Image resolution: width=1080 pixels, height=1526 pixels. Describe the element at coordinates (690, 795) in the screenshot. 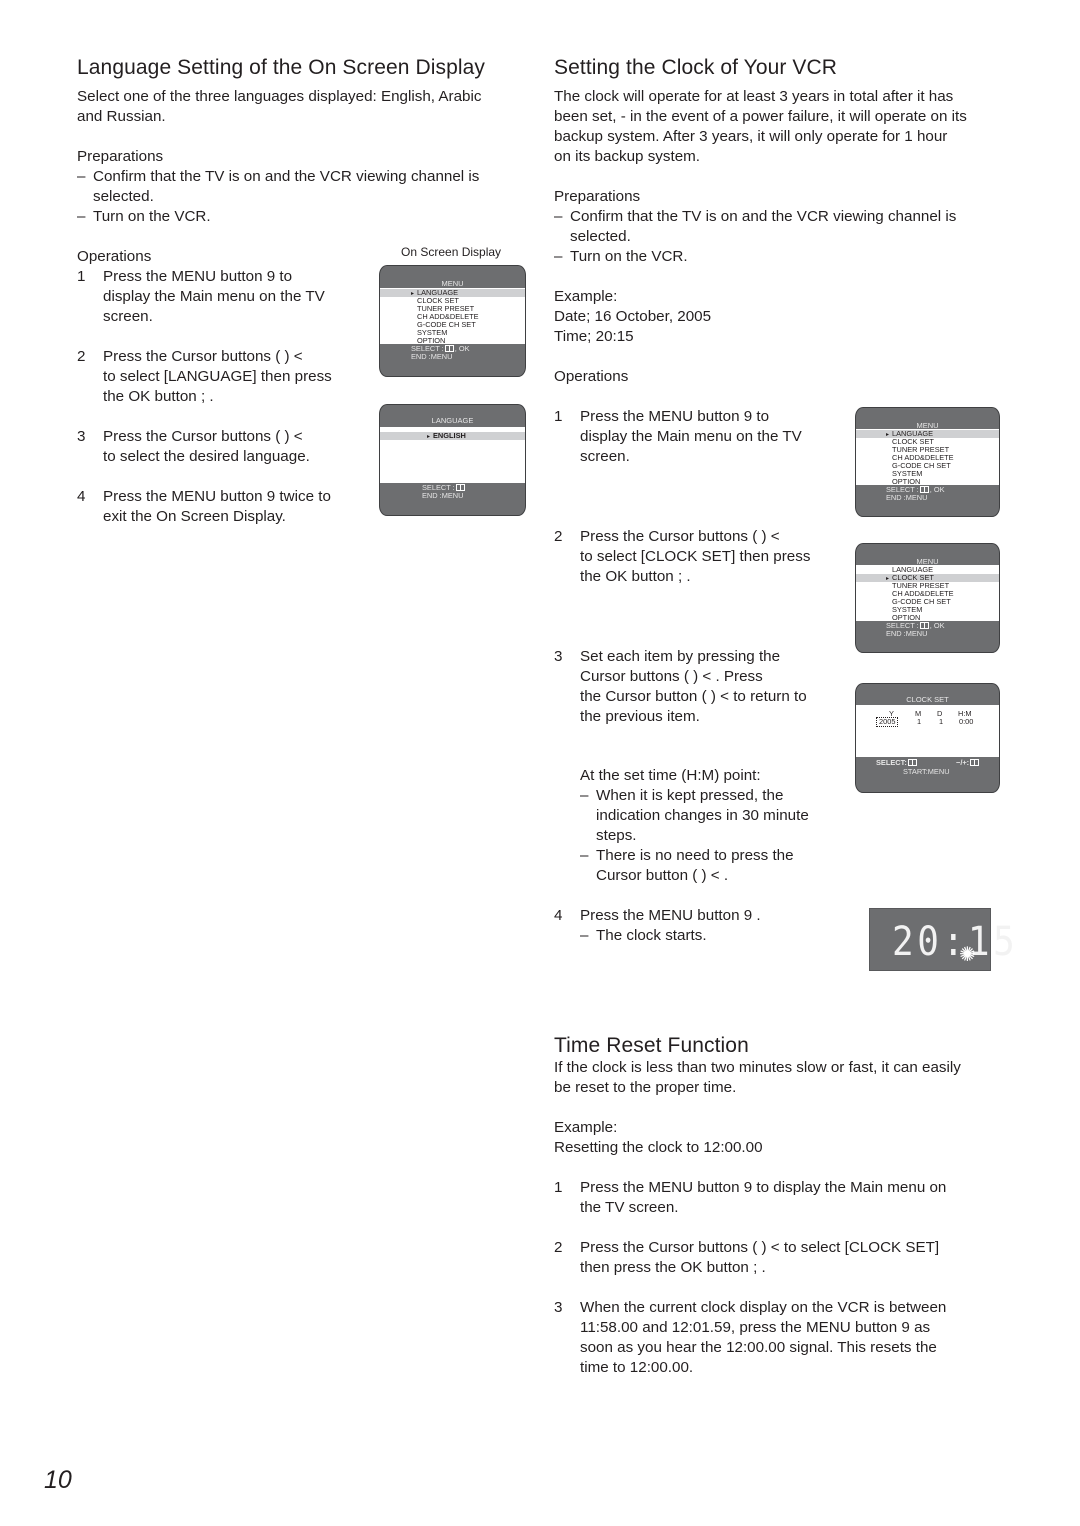

I see `hm-note-line: When it is kept pressed, the` at that location.